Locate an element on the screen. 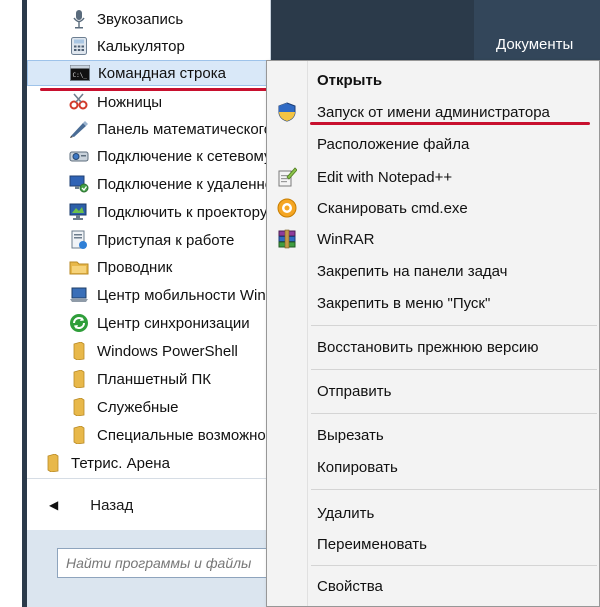 The height and width of the screenshot is (607, 600). menu-item-properties: Свойства is located at coordinates (433, 586).